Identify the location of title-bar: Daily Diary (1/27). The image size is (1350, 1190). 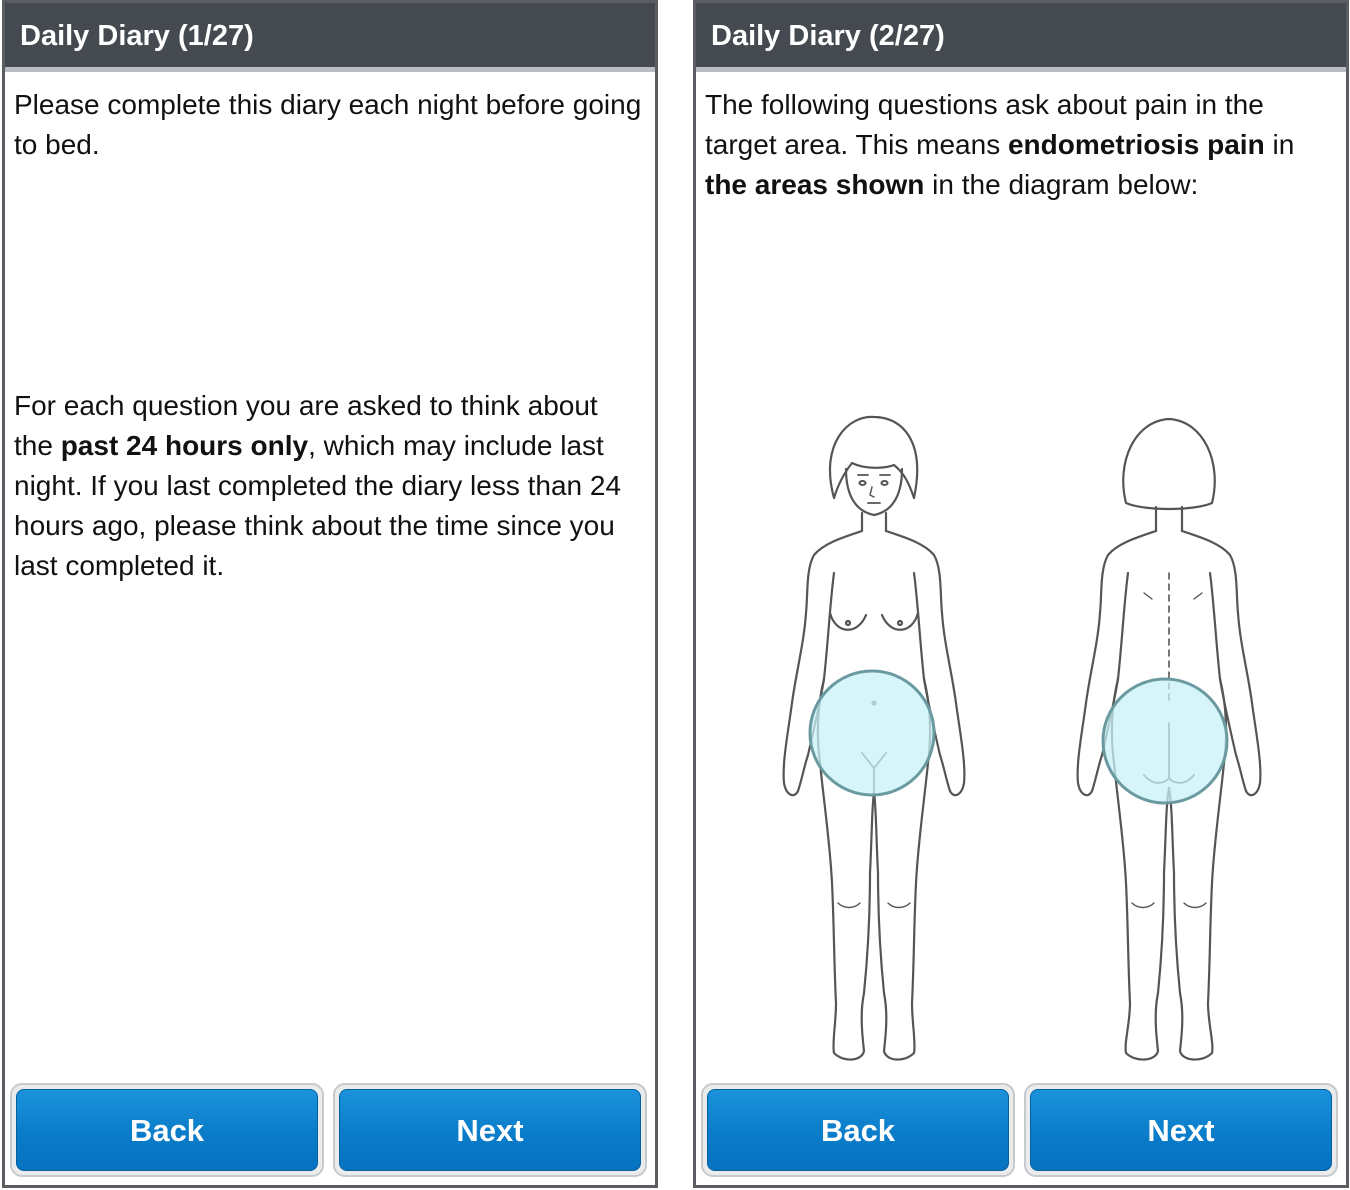
(330, 37).